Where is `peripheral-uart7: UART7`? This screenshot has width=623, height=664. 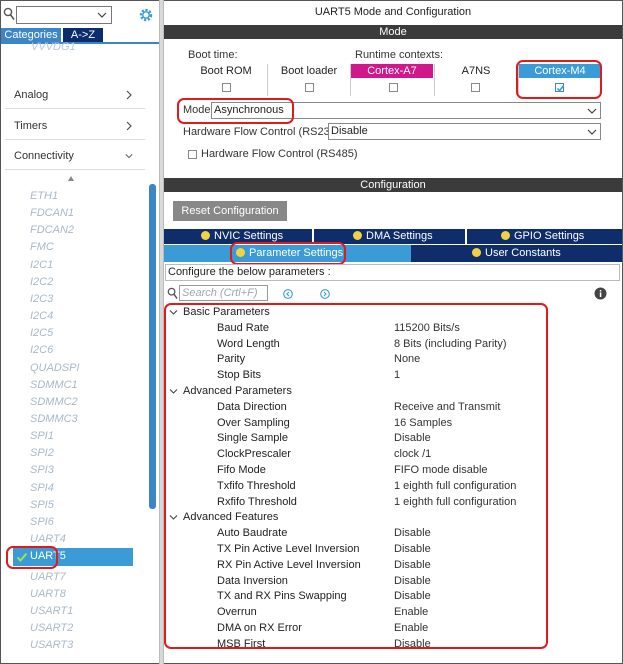 peripheral-uart7: UART7 is located at coordinates (48, 577).